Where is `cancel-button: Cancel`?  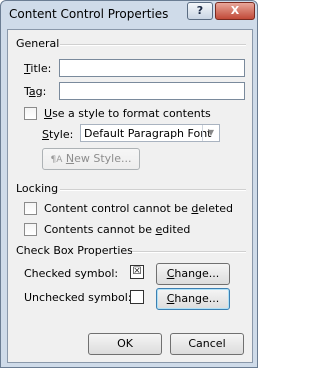 cancel-button: Cancel is located at coordinates (207, 344).